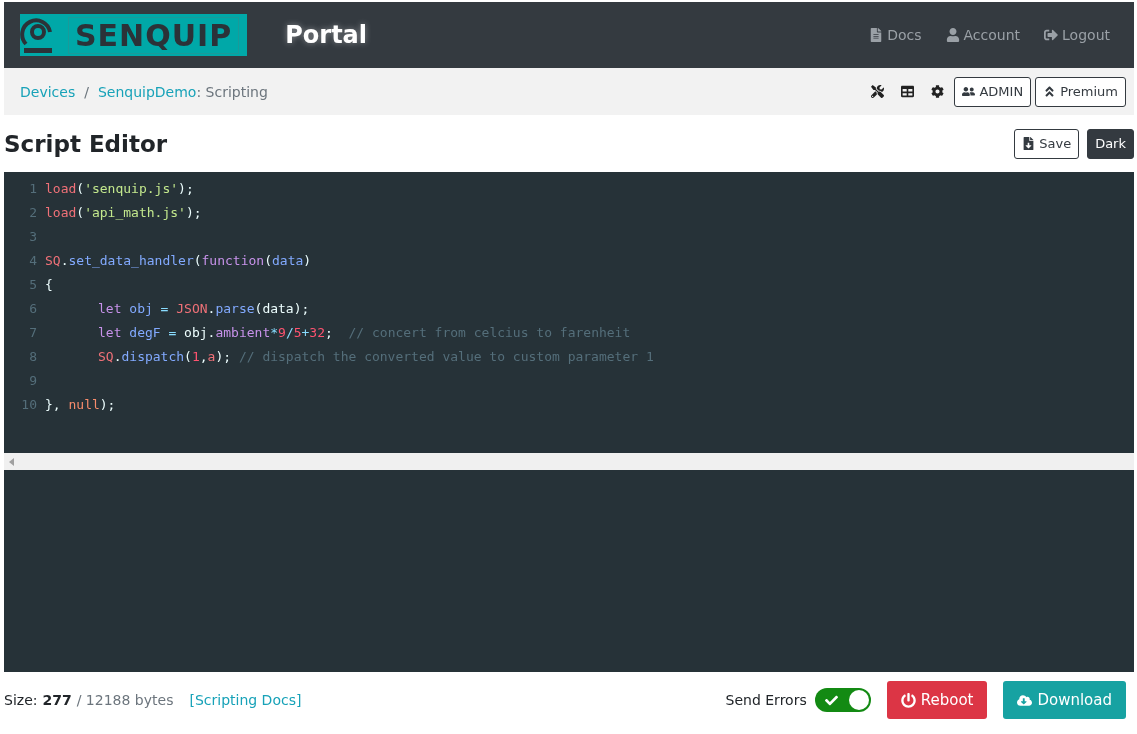  Describe the element at coordinates (1050, 91) in the screenshot. I see `double-chevron-icon` at that location.